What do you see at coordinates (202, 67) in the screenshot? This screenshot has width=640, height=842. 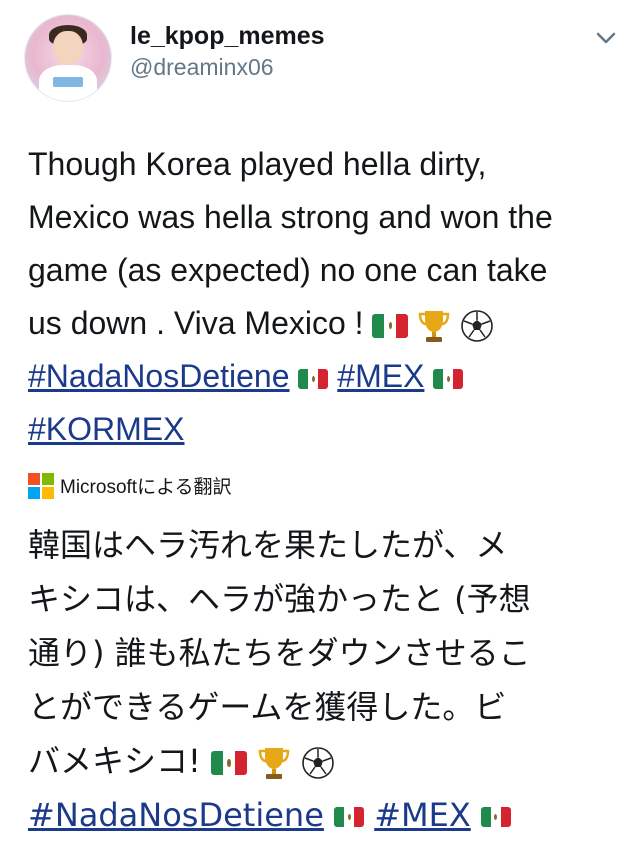 I see `user-handle: @dreaminx06` at bounding box center [202, 67].